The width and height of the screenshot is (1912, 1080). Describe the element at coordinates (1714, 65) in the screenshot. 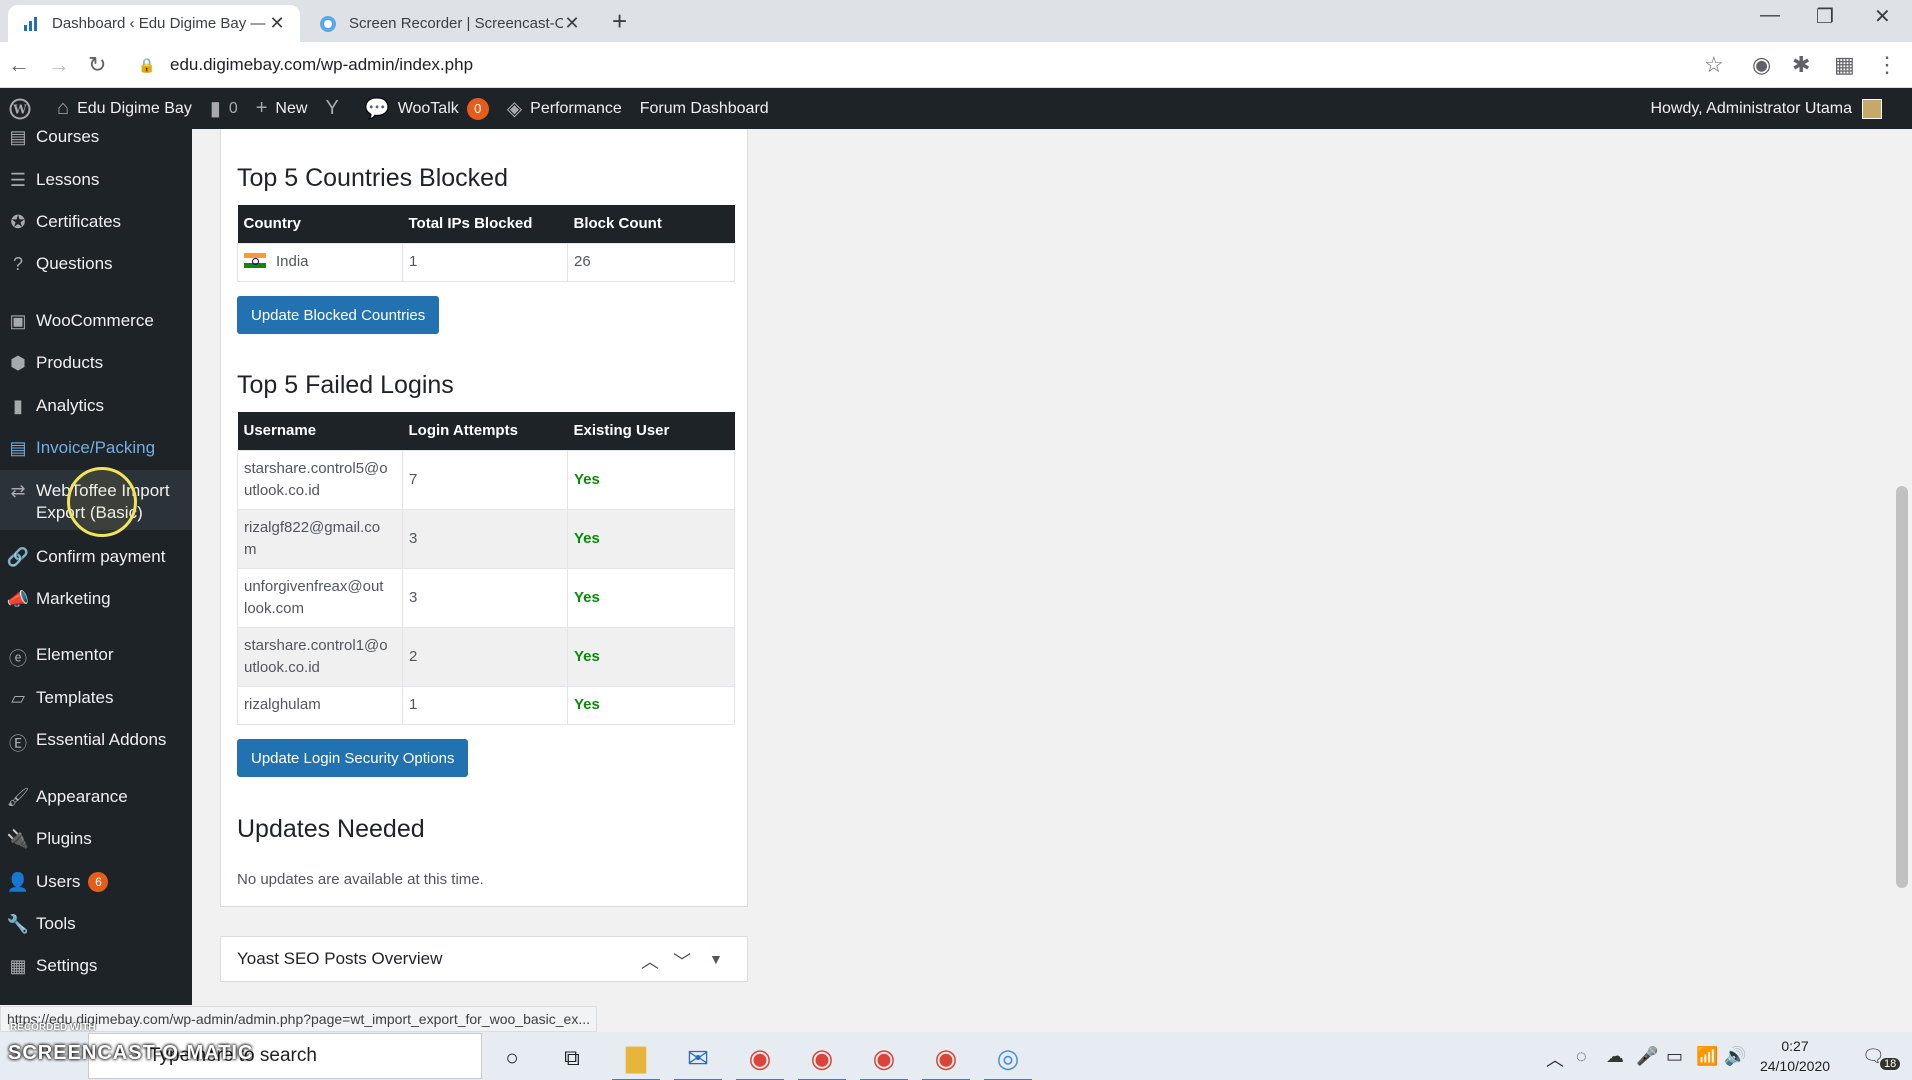

I see `bookmark-star-icon: ☆` at that location.